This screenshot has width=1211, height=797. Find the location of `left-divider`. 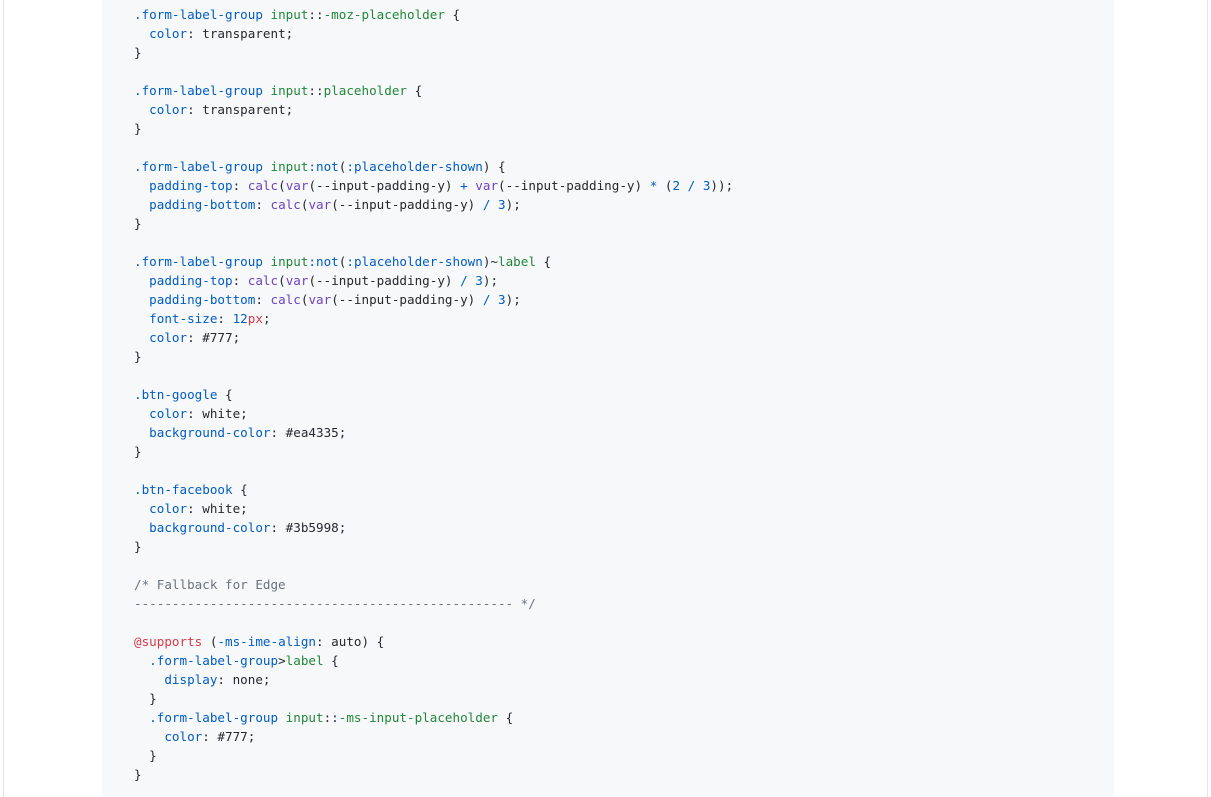

left-divider is located at coordinates (3, 398).